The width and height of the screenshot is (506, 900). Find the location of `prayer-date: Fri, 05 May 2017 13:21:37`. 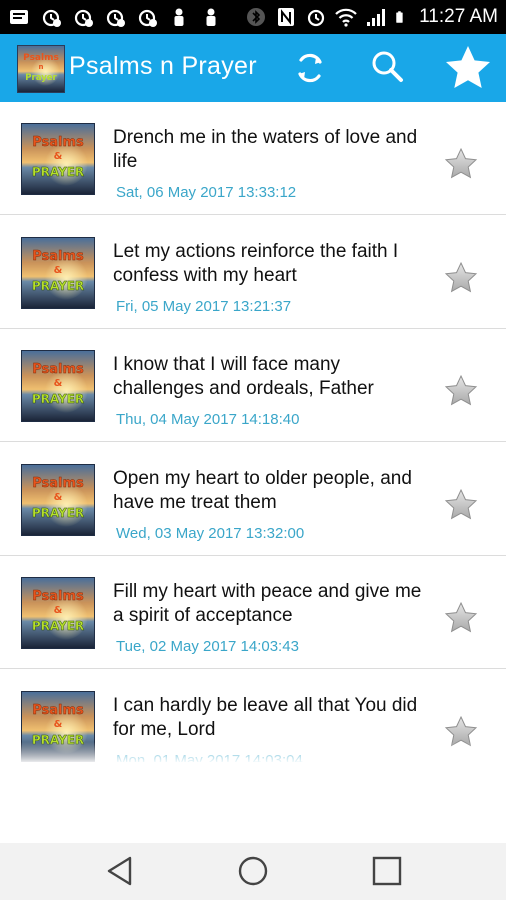

prayer-date: Fri, 05 May 2017 13:21:37 is located at coordinates (204, 306).